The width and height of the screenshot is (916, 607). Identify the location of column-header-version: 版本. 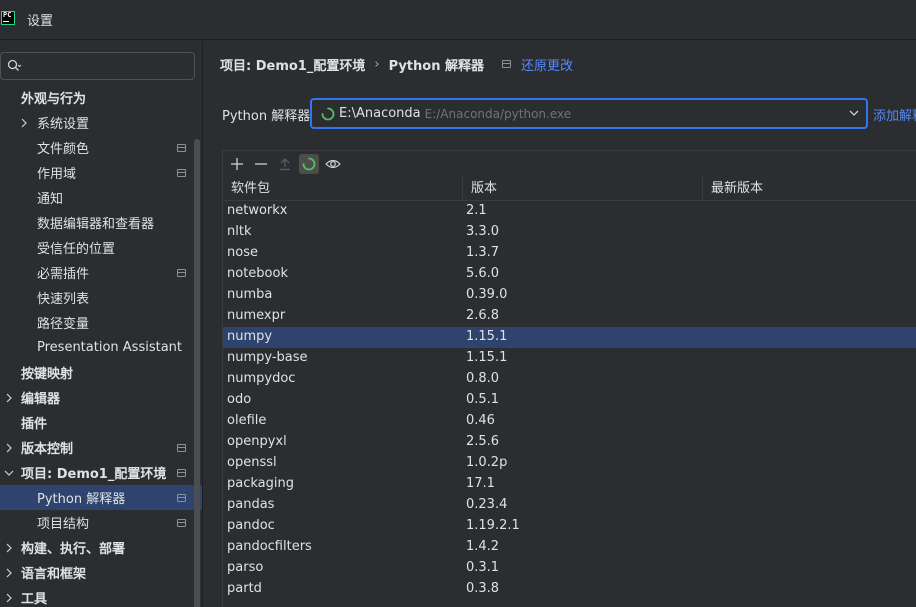
(581, 189).